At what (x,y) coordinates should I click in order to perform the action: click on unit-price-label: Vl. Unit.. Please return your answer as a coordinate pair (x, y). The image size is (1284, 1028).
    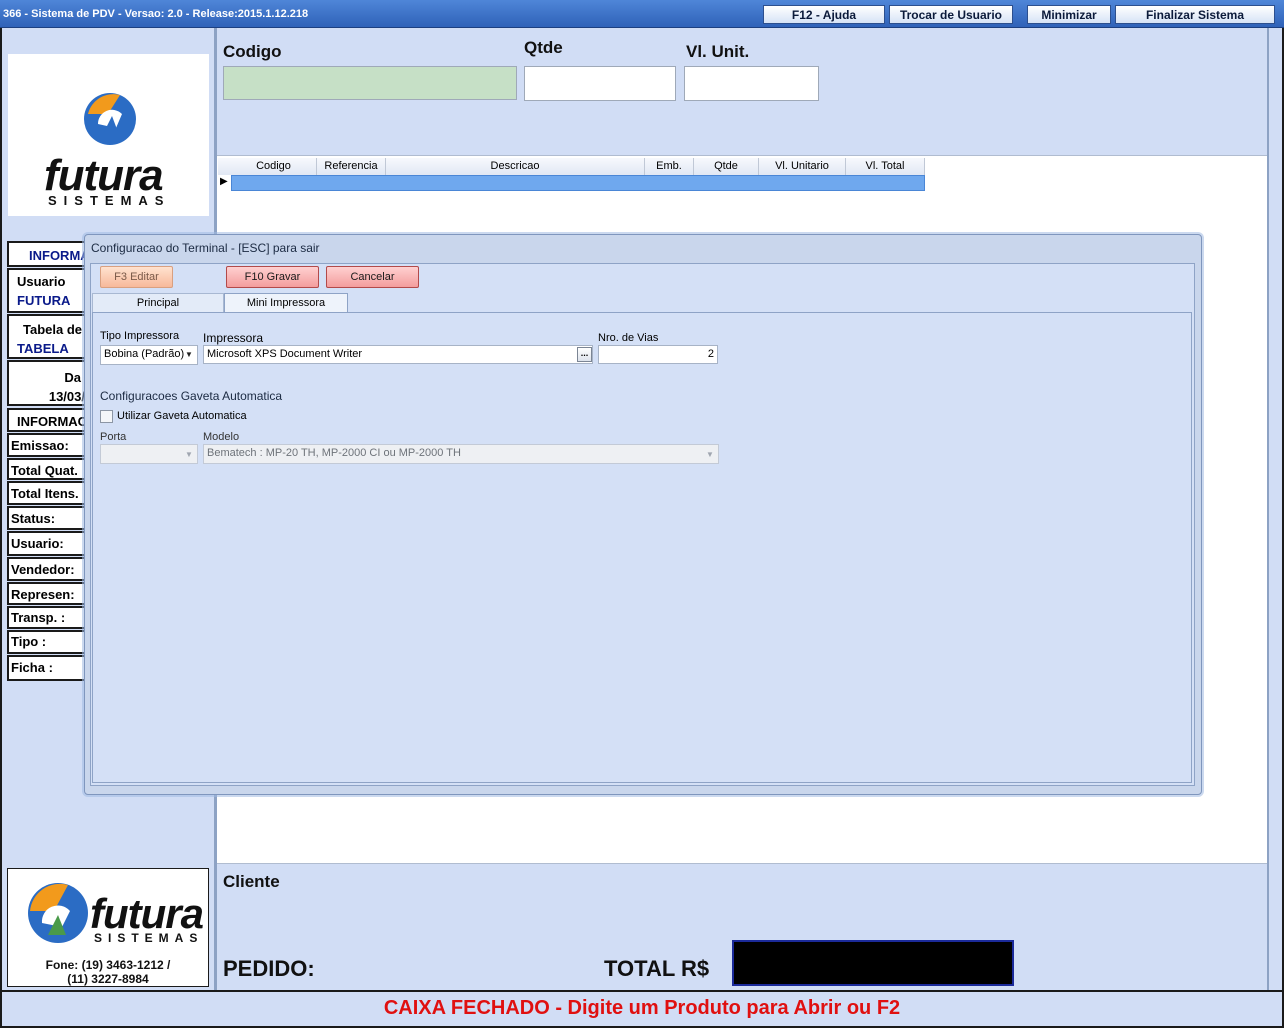
    Looking at the image, I should click on (718, 51).